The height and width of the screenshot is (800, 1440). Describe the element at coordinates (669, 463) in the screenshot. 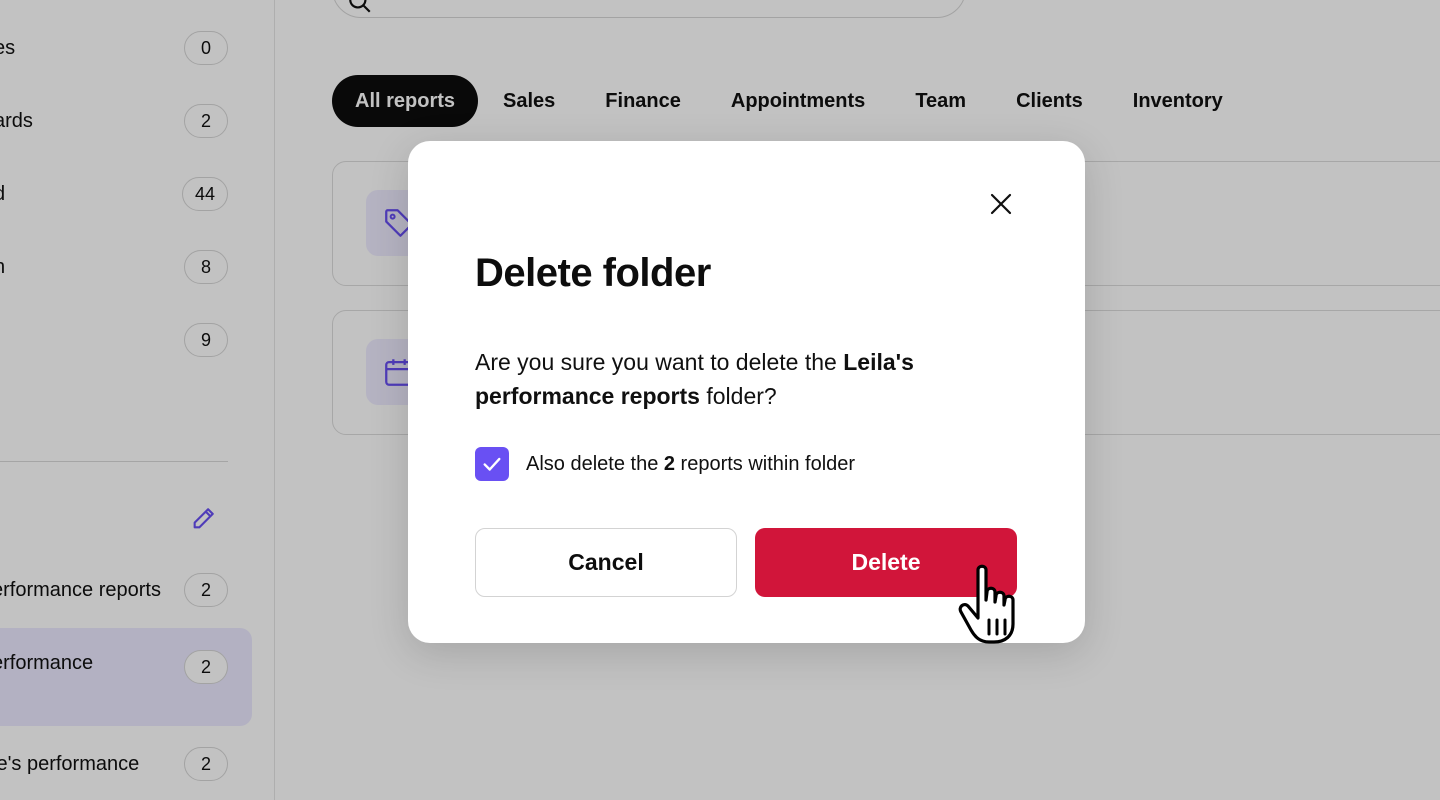

I see `checkbox-count: 2` at that location.